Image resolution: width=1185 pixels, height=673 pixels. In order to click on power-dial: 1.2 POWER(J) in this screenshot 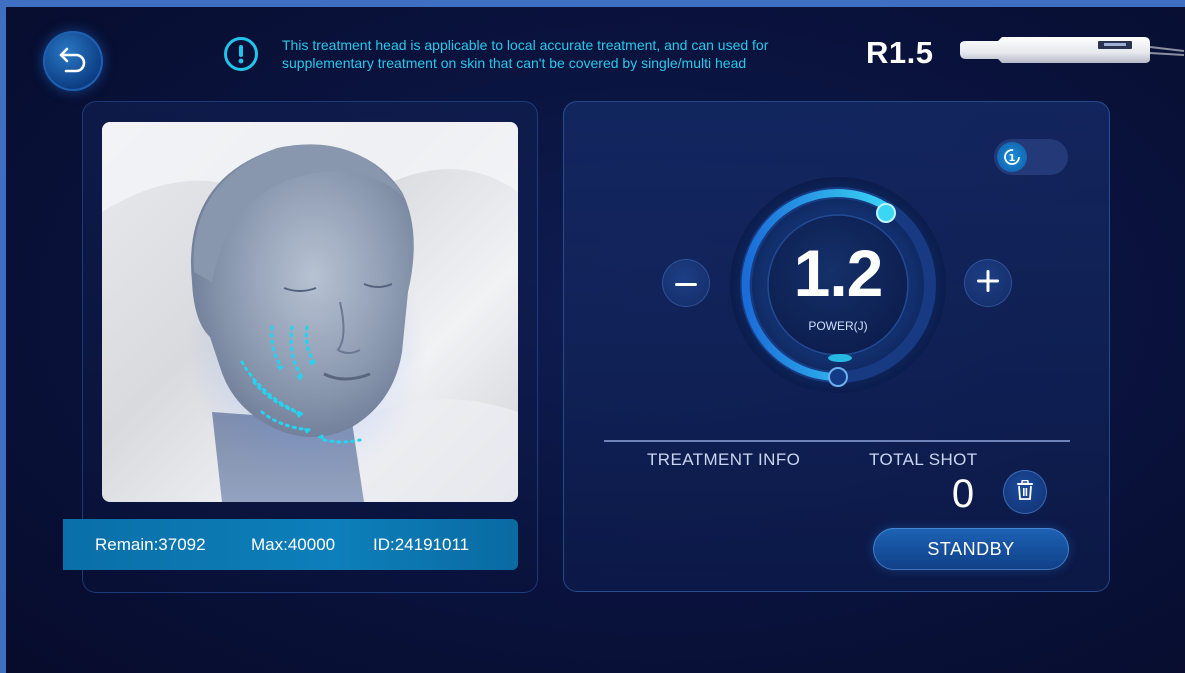, I will do `click(838, 285)`.